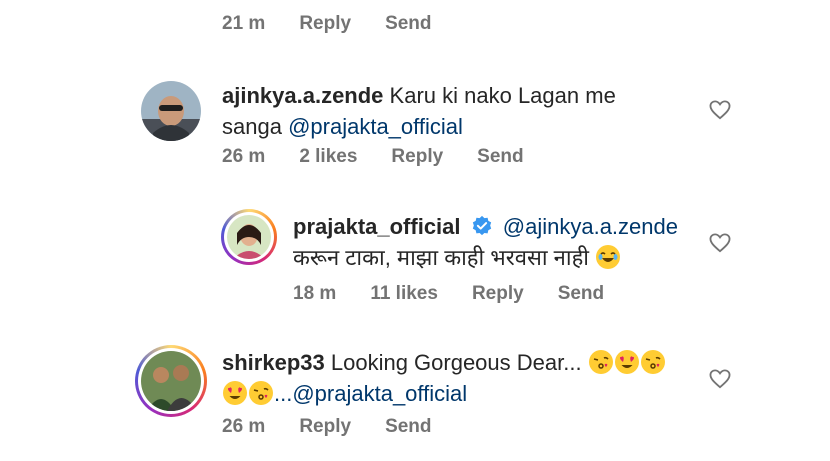  What do you see at coordinates (481, 225) in the screenshot?
I see `verified-badge-icon` at bounding box center [481, 225].